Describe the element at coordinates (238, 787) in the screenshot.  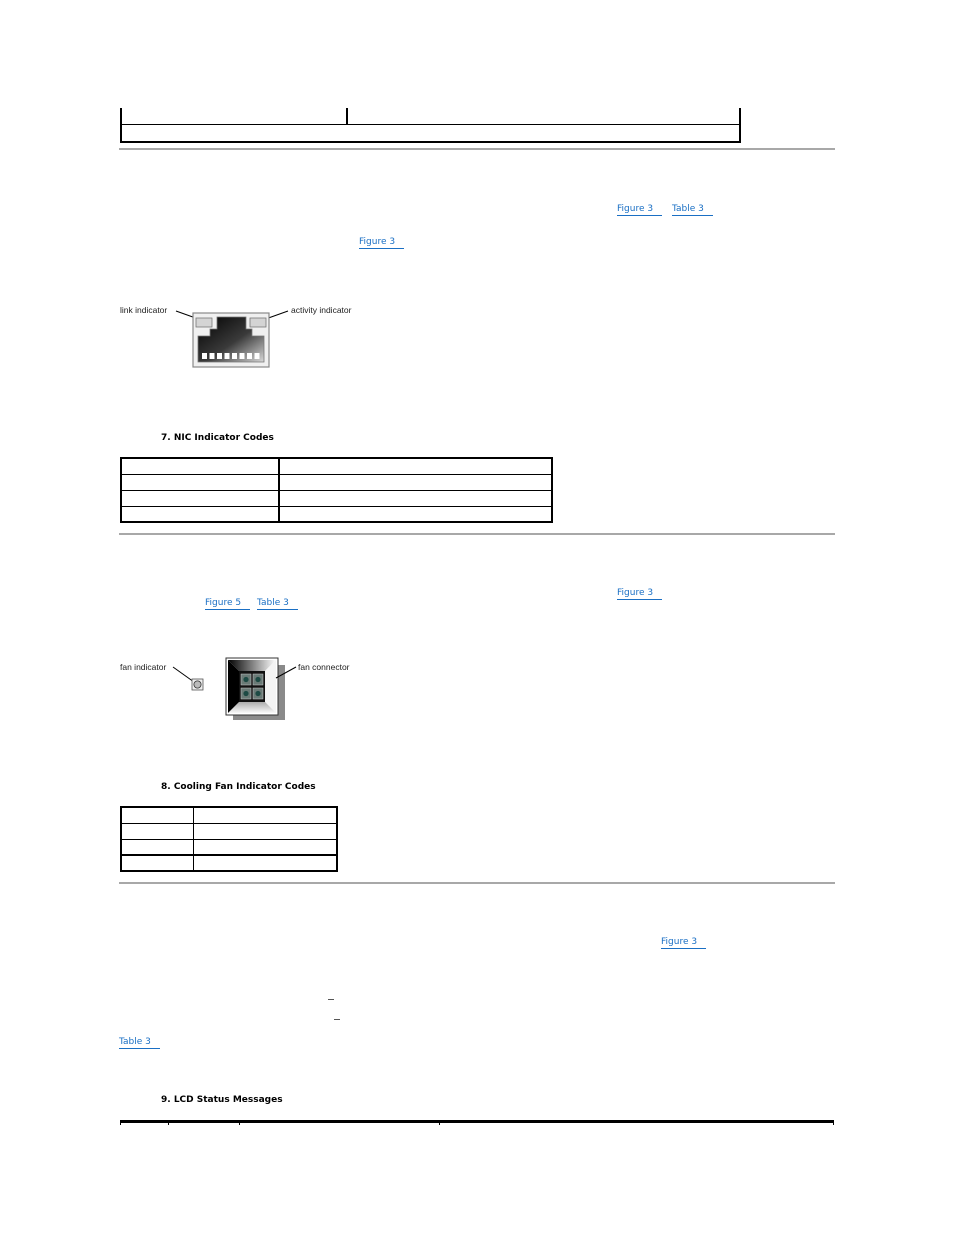
I see `fan-table-caption: 8. Cooling Fan Indicator Codes` at that location.